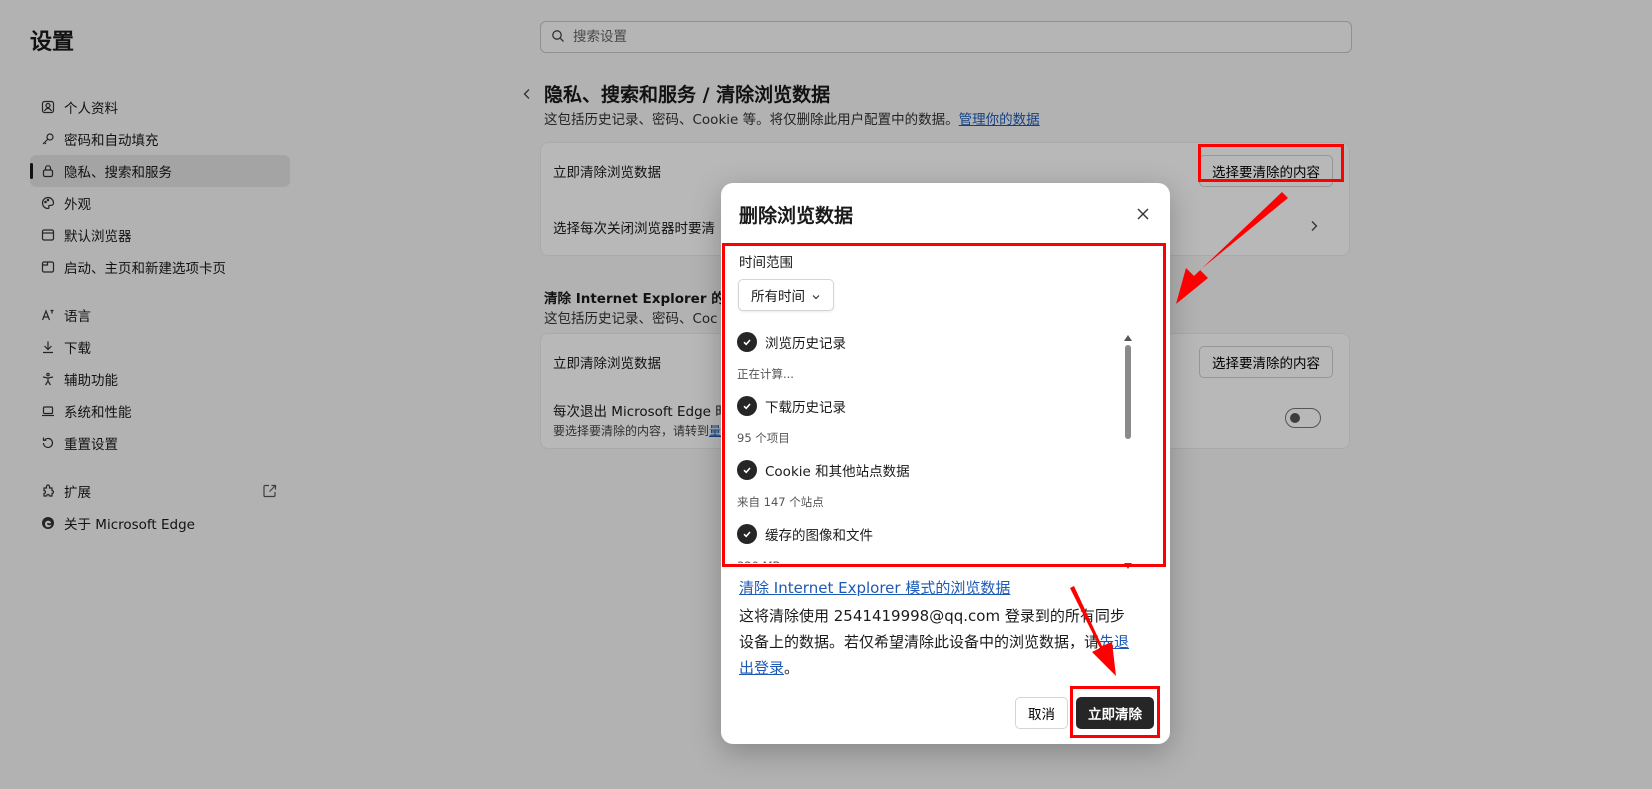  What do you see at coordinates (1128, 562) in the screenshot?
I see `scroll-down-icon` at bounding box center [1128, 562].